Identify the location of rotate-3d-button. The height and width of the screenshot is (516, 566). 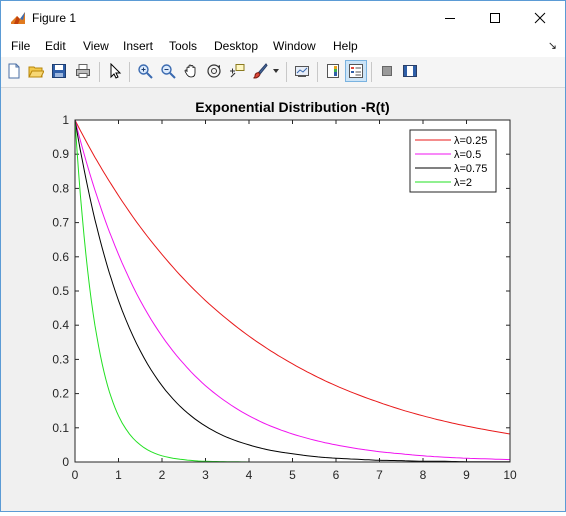
(214, 71).